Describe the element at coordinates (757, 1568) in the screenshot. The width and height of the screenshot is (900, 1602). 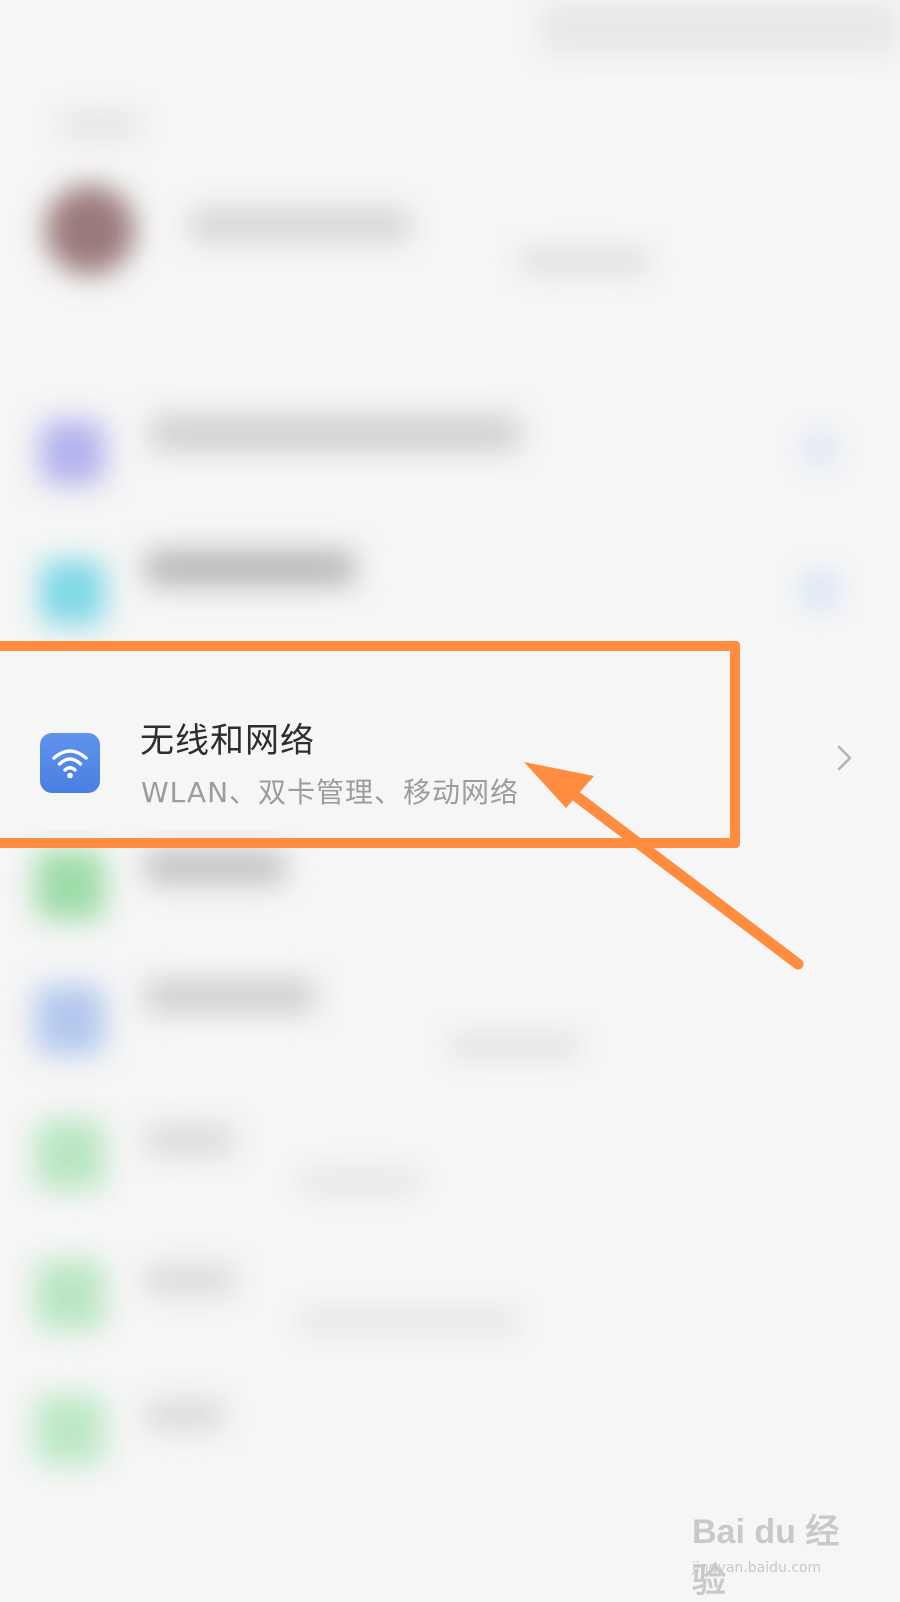
I see `watermark-url: jingyan.baidu.com` at that location.